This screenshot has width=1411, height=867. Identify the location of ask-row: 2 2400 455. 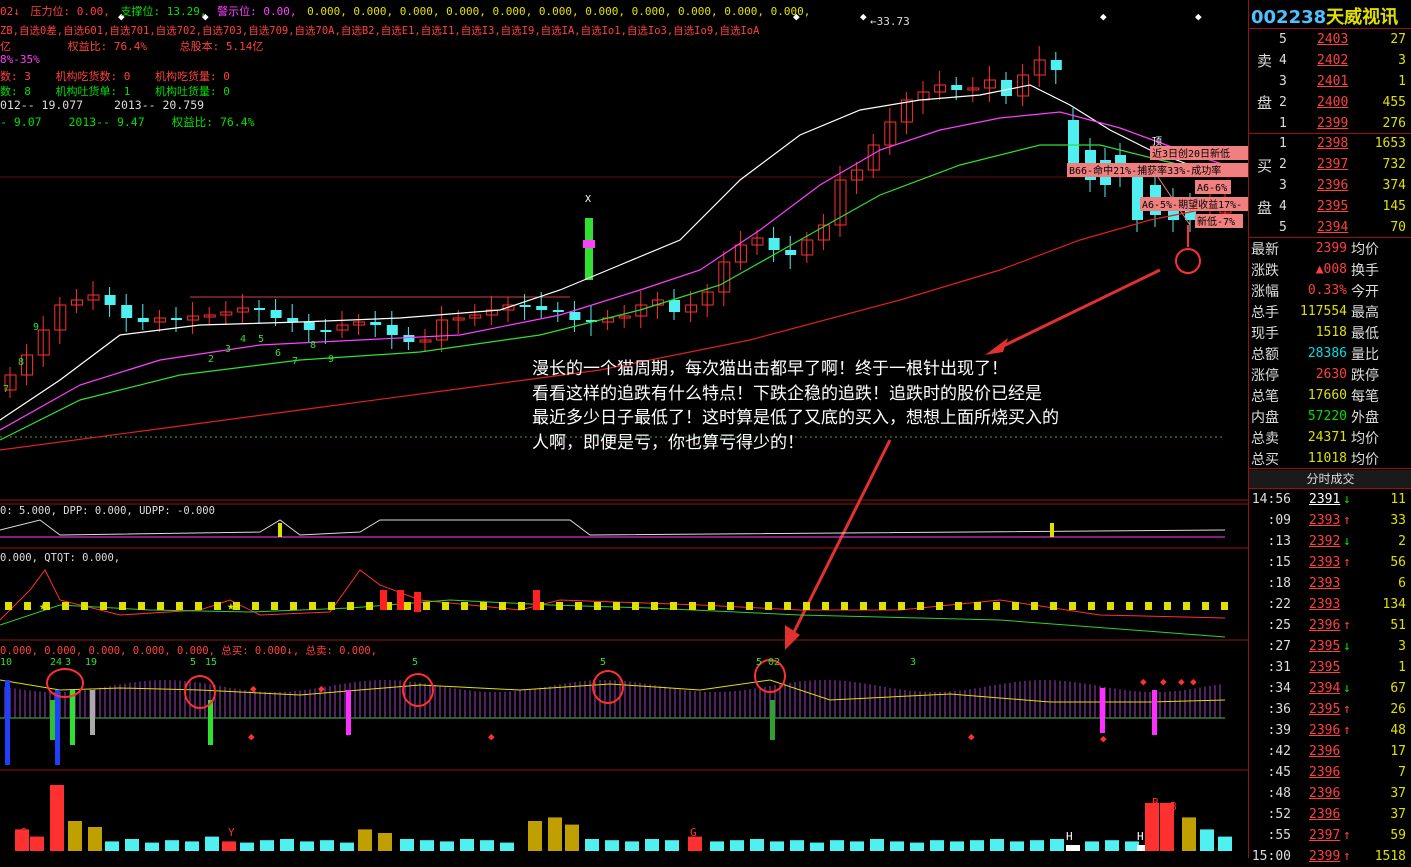
(1330, 102).